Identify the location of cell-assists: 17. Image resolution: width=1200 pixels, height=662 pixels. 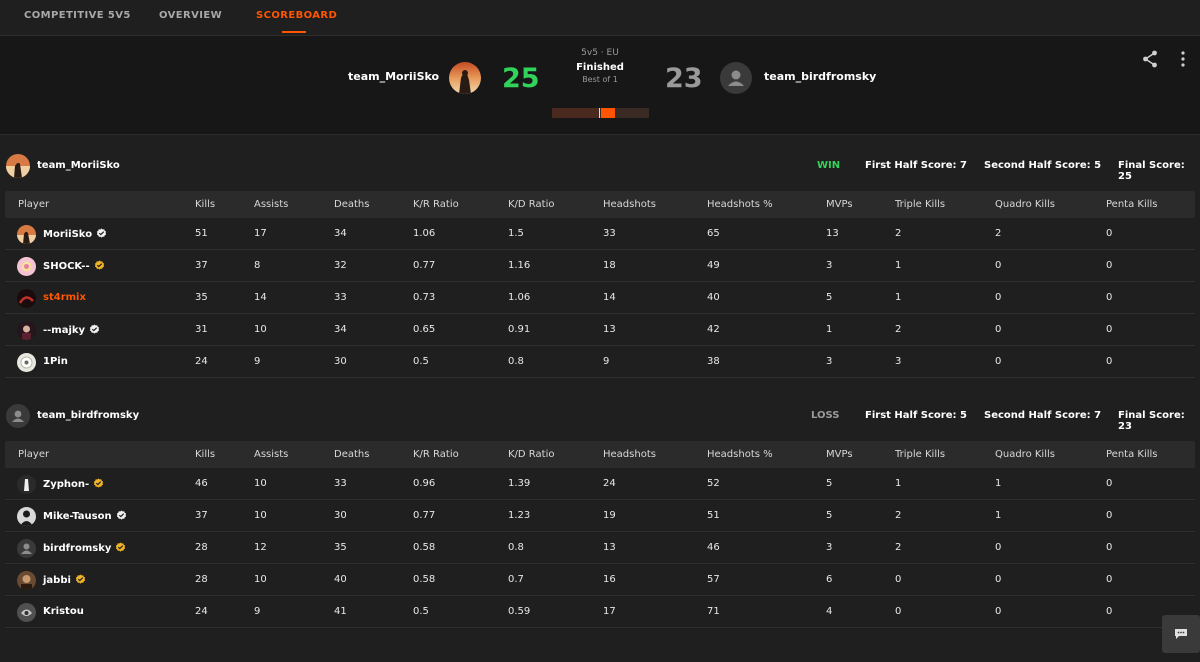
(260, 233).